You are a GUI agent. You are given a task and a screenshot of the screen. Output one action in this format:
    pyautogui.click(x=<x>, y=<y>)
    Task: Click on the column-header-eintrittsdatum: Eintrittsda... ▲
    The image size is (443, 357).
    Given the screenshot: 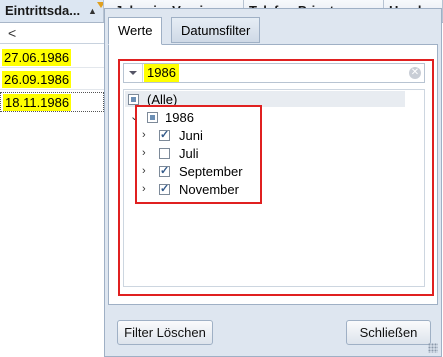 What is the action you would take?
    pyautogui.click(x=52, y=11)
    